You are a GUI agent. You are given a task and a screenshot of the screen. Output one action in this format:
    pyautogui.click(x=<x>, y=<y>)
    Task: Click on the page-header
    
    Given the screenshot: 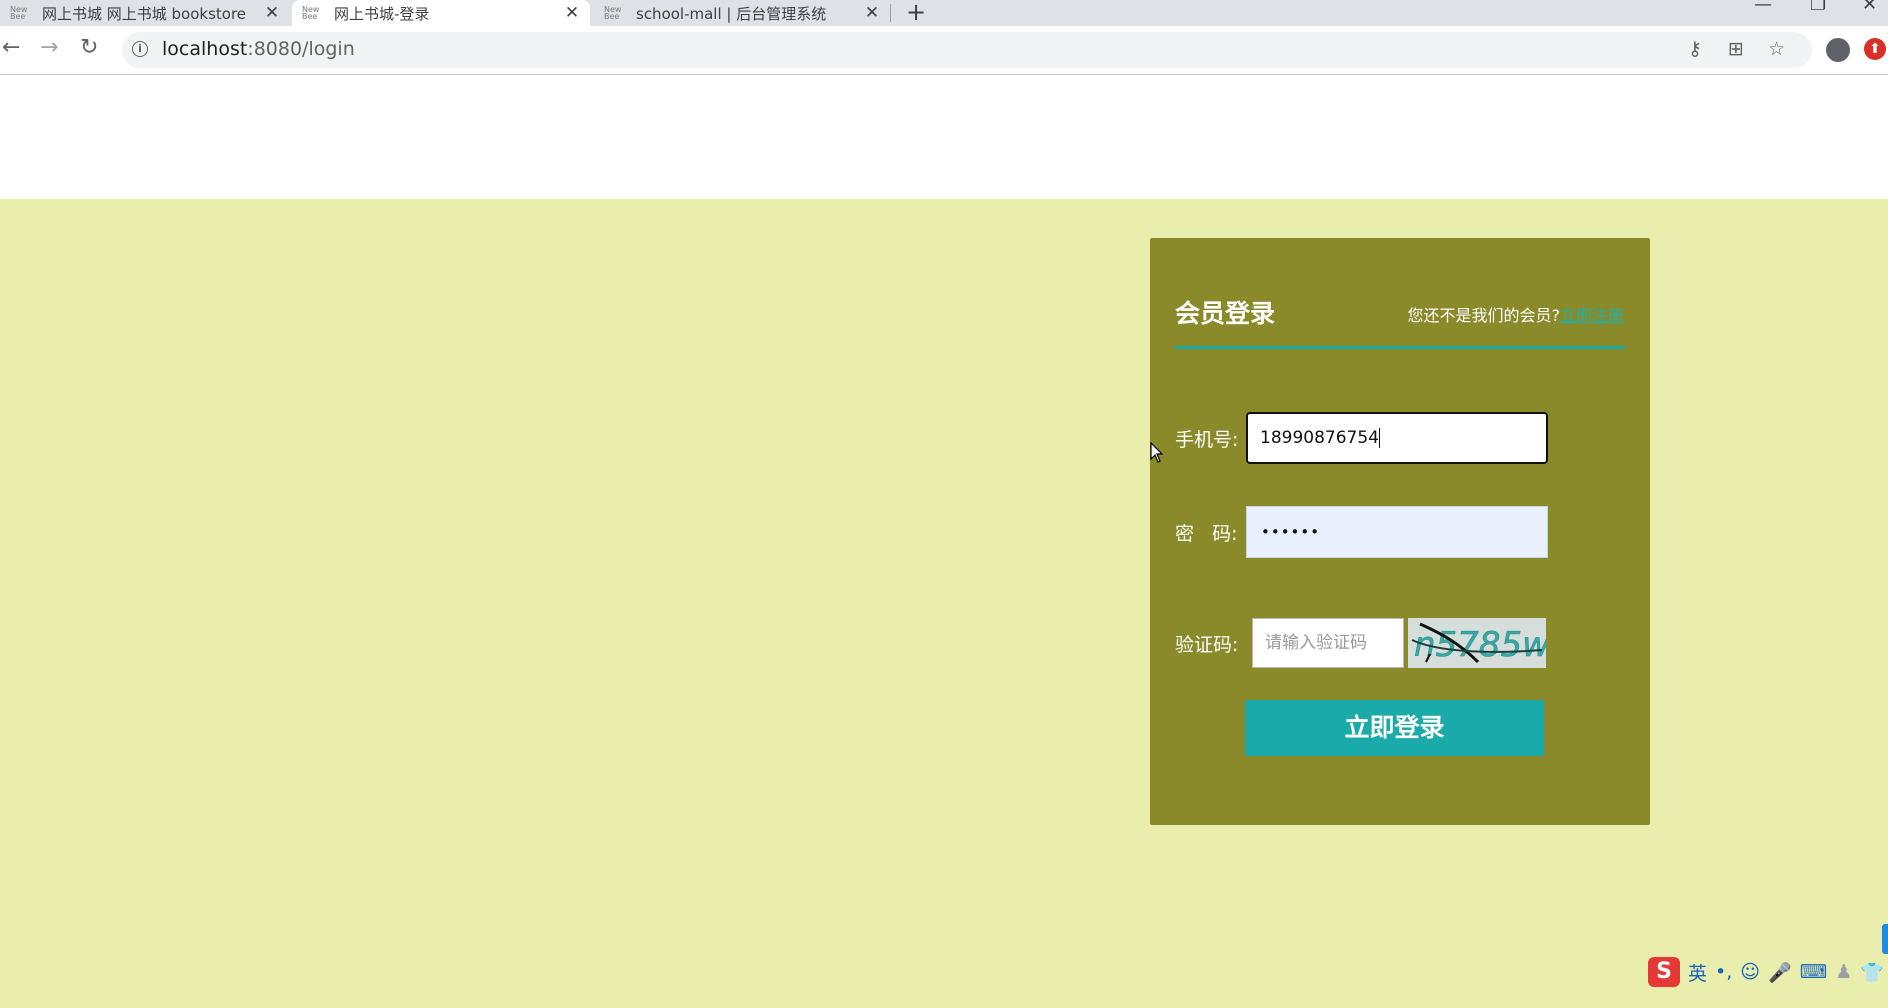 What is the action you would take?
    pyautogui.click(x=944, y=137)
    